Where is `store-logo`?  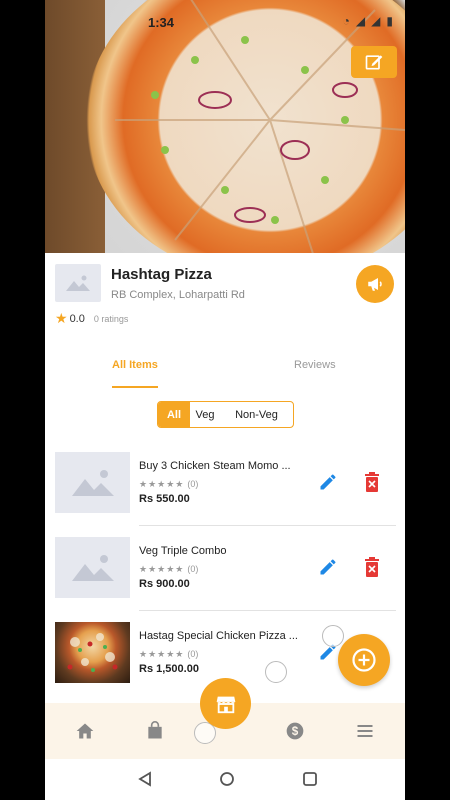 store-logo is located at coordinates (78, 283).